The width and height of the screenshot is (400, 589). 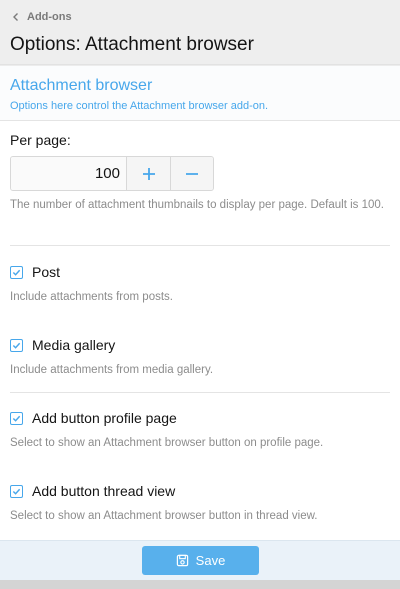 What do you see at coordinates (112, 370) in the screenshot?
I see `option-hint: Include attachments from media gallery.` at bounding box center [112, 370].